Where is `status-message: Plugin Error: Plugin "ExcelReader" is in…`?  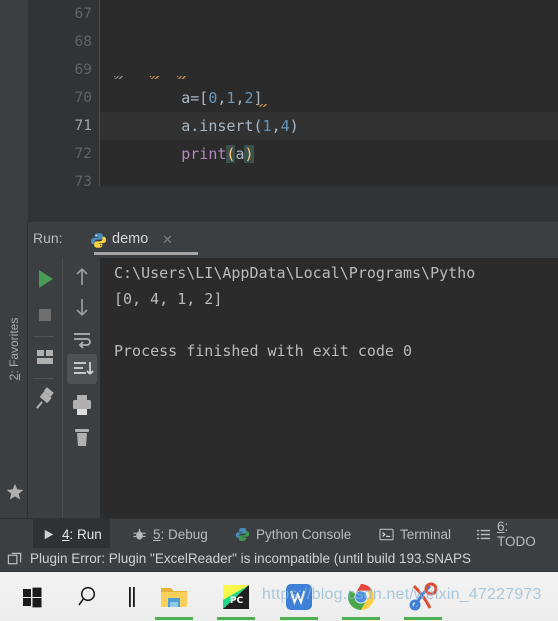 status-message: Plugin Error: Plugin "ExcelReader" is in… is located at coordinates (250, 558).